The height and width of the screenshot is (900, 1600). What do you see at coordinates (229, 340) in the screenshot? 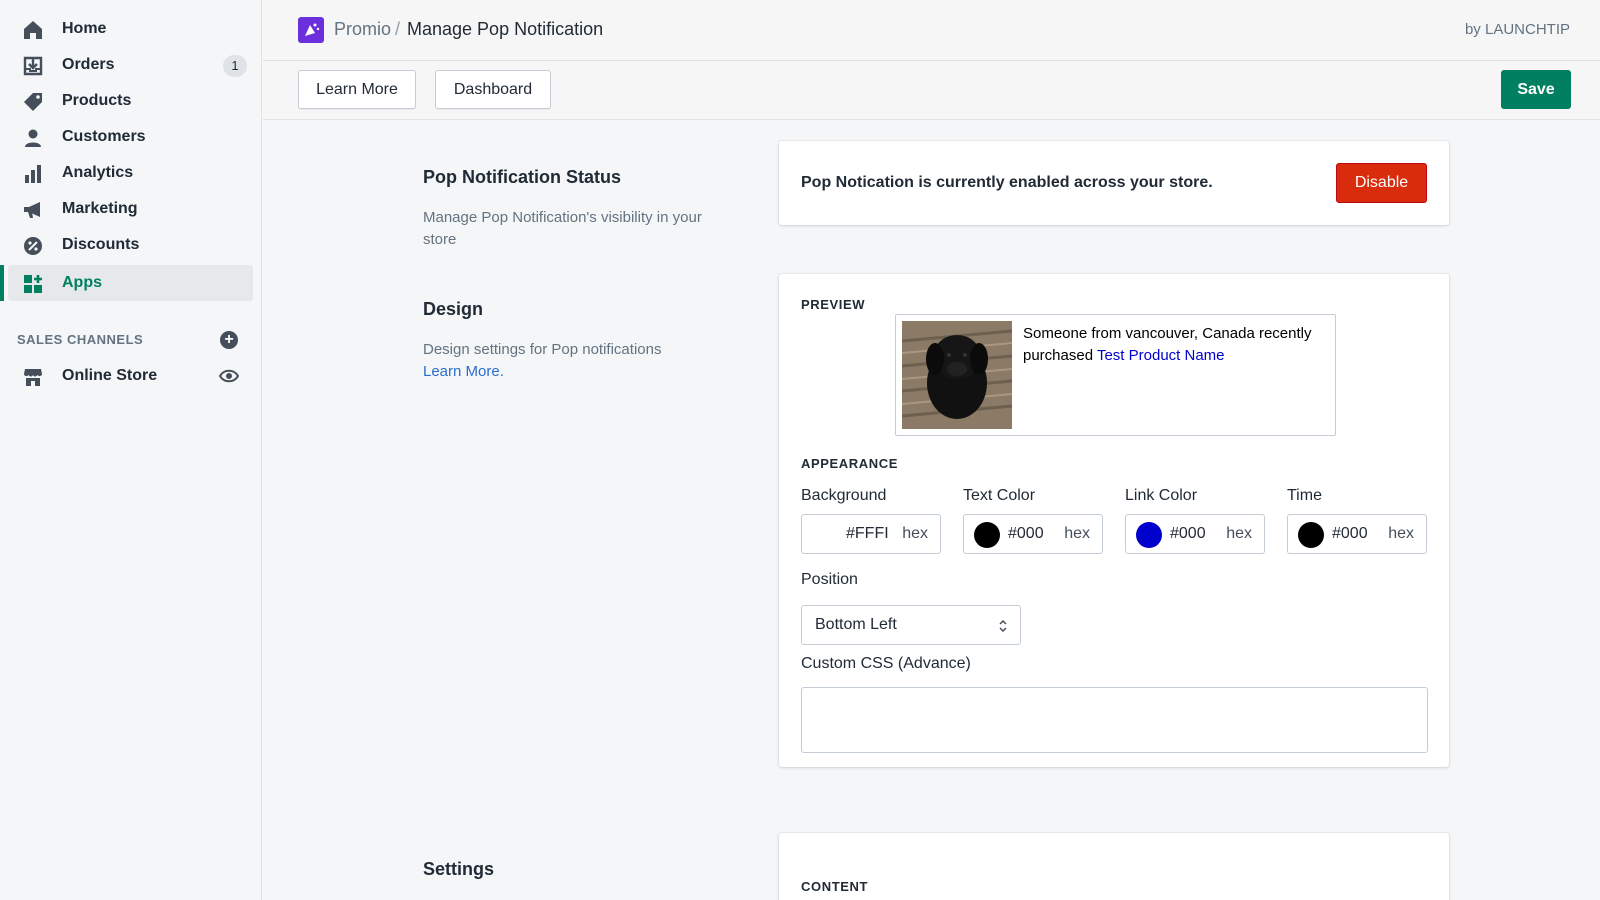
I see `add-channel-icon: +` at bounding box center [229, 340].